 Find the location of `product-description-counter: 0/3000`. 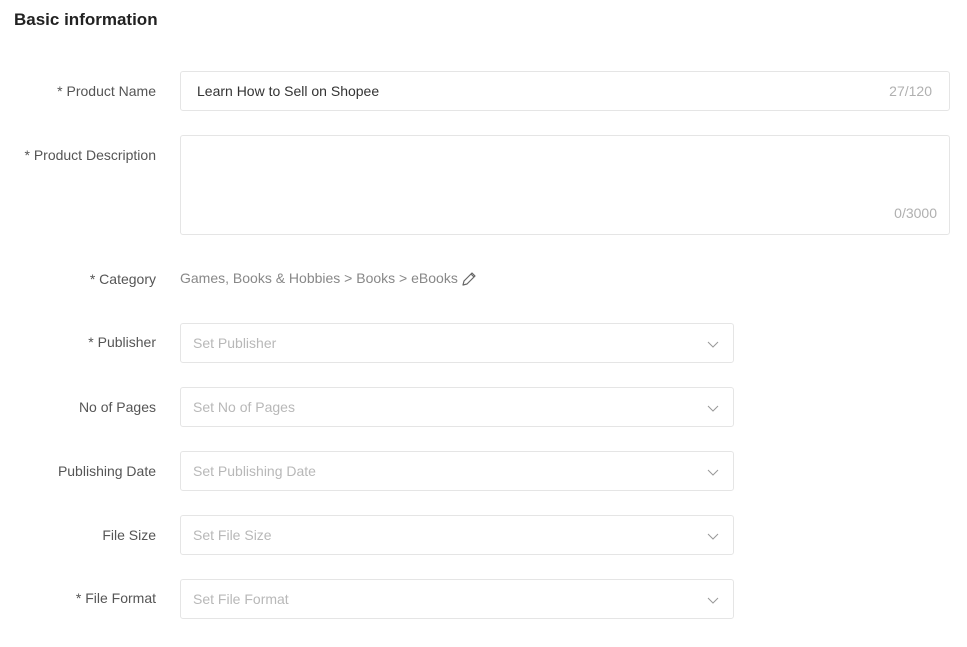

product-description-counter: 0/3000 is located at coordinates (915, 213).